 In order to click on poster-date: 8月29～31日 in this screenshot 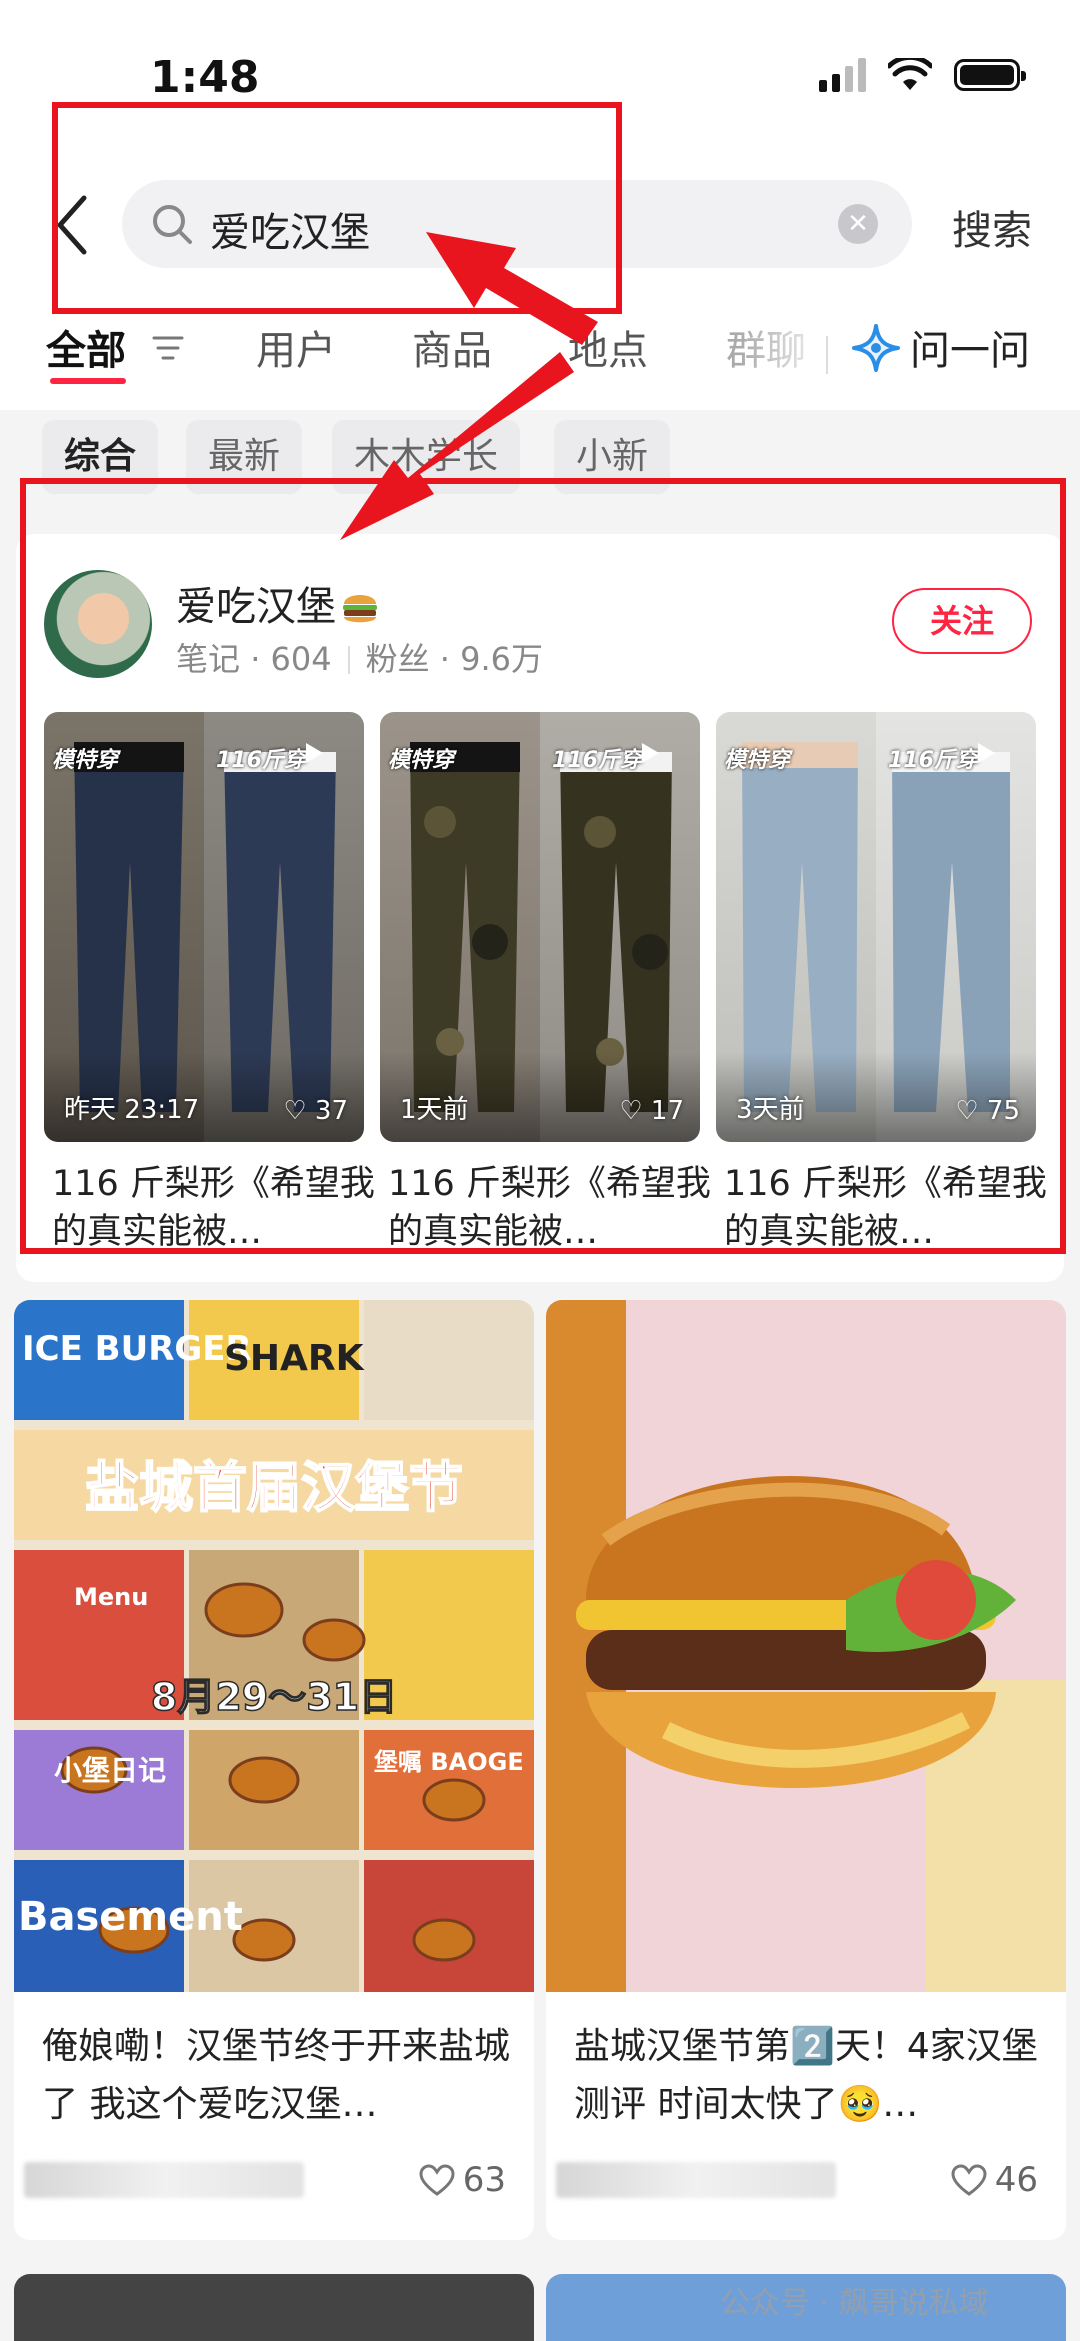, I will do `click(274, 1697)`.